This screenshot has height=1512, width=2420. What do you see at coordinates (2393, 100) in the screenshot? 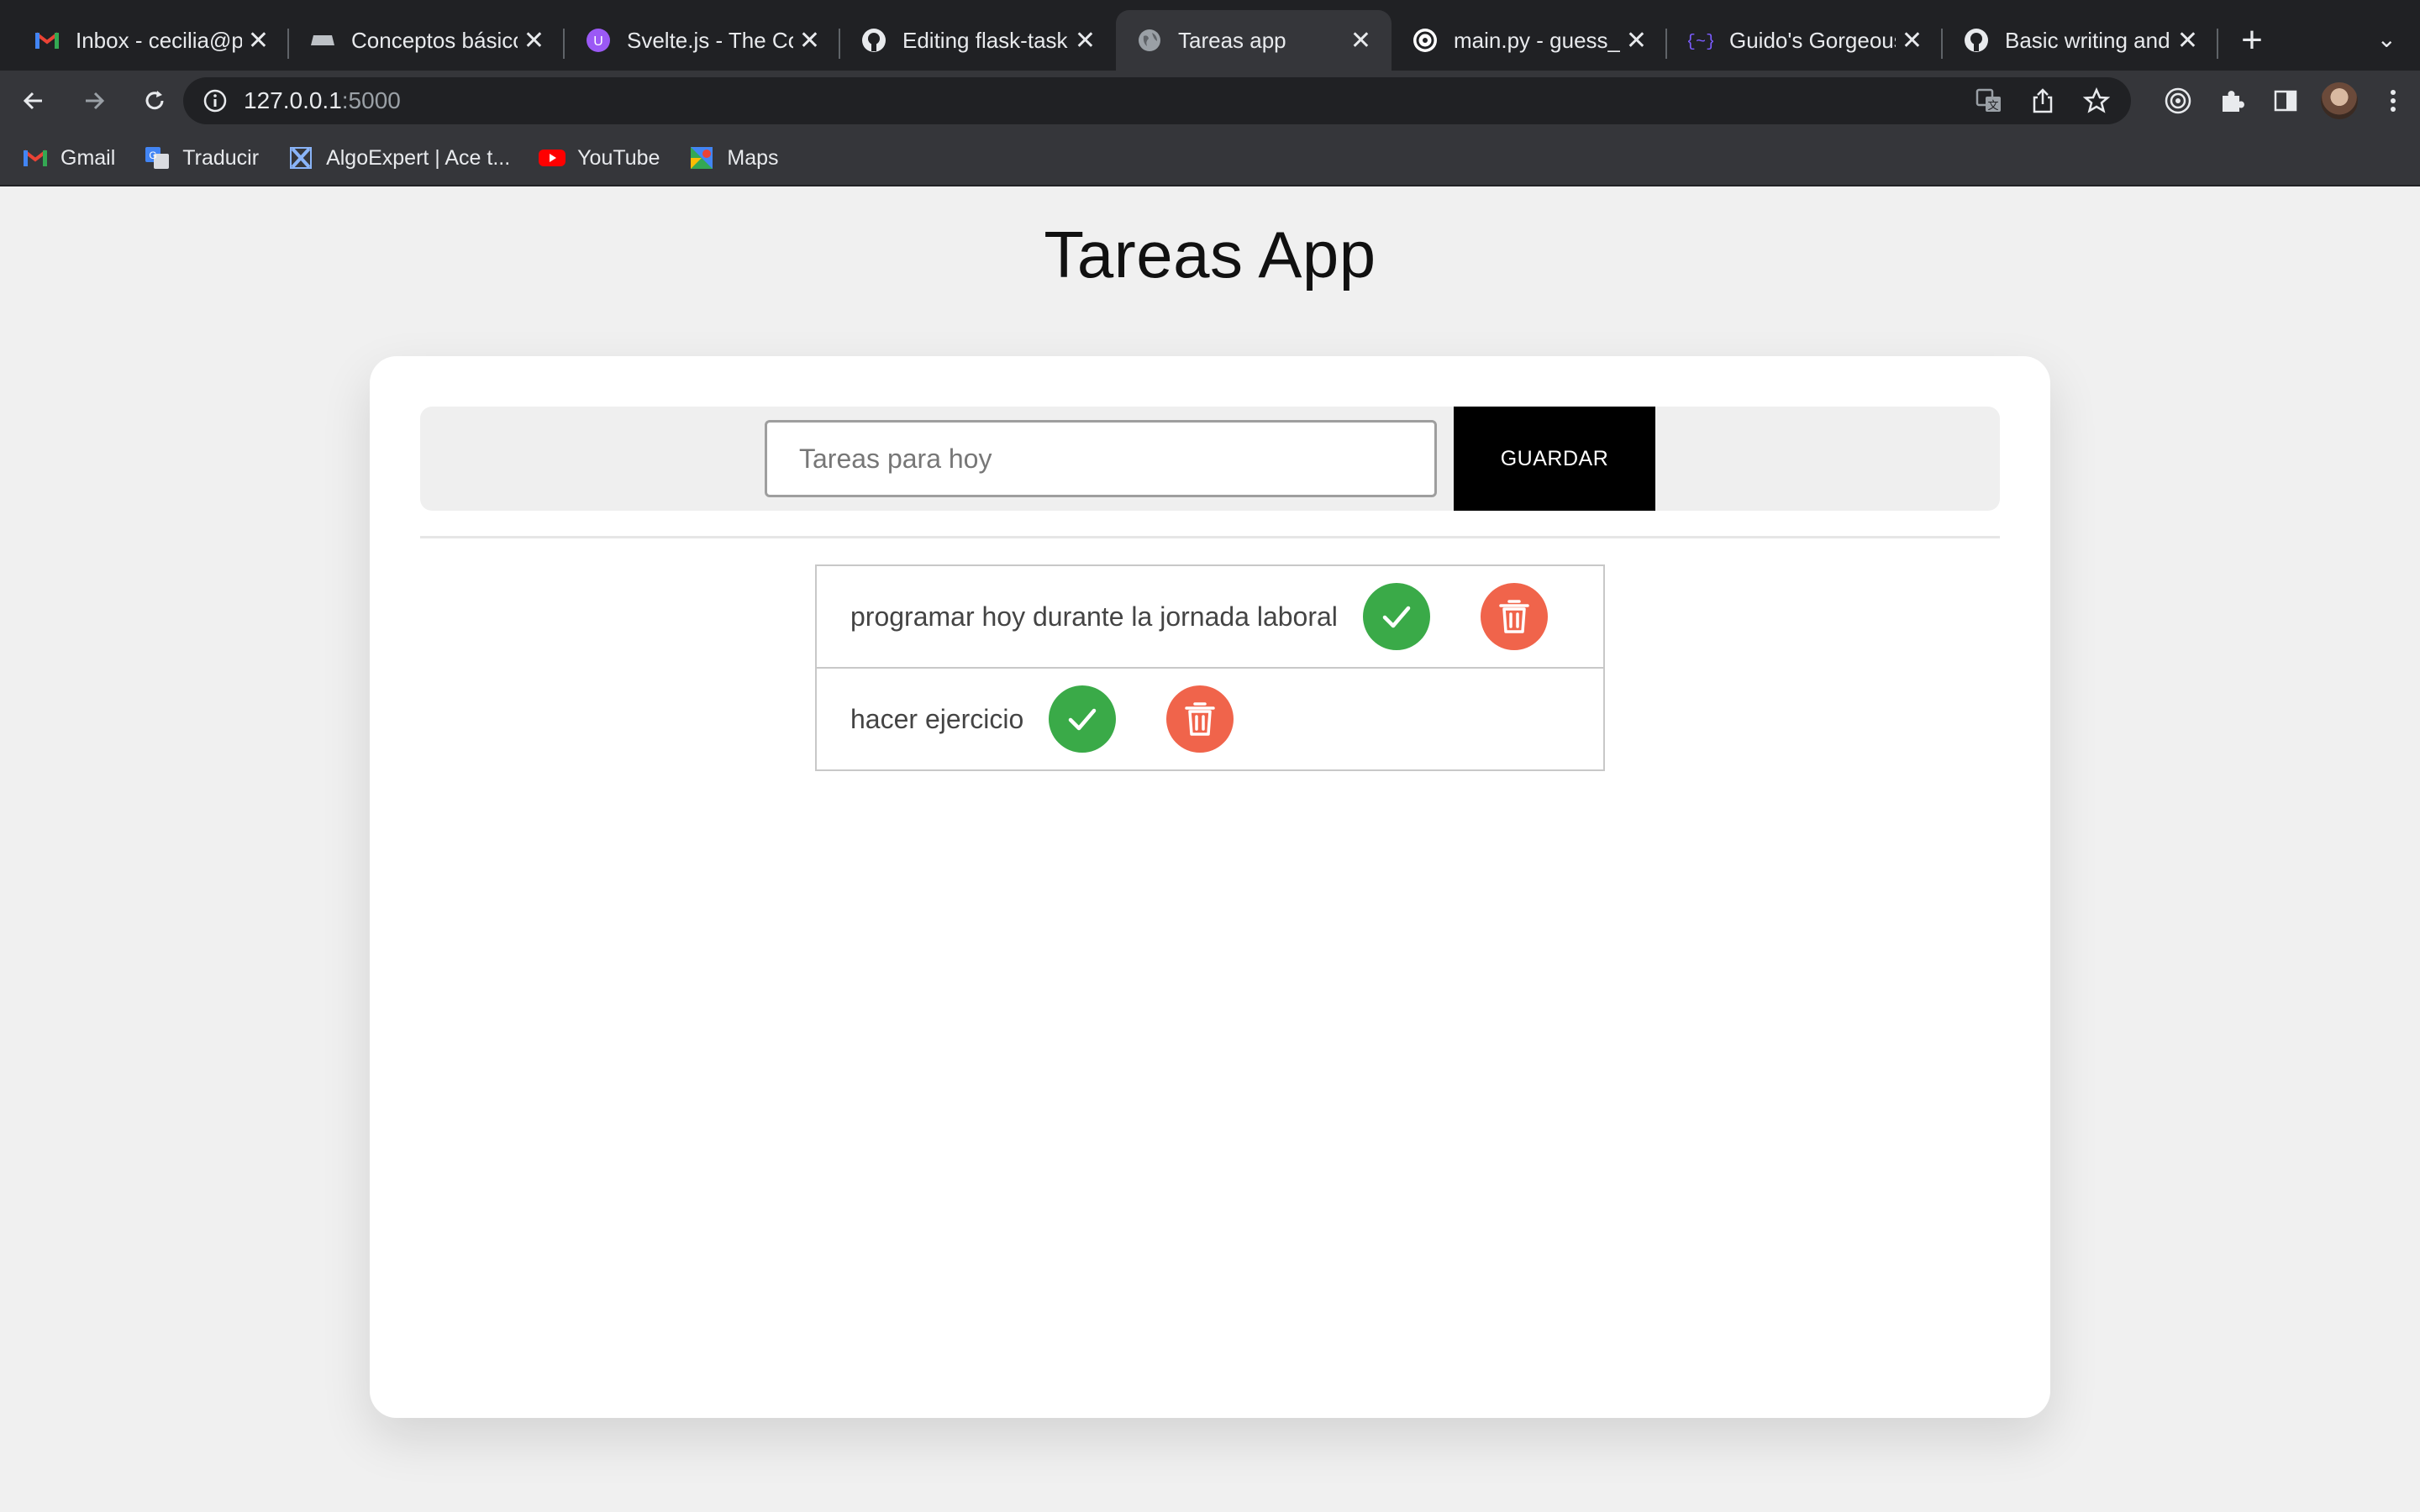
I see `kebab-menu-icon` at bounding box center [2393, 100].